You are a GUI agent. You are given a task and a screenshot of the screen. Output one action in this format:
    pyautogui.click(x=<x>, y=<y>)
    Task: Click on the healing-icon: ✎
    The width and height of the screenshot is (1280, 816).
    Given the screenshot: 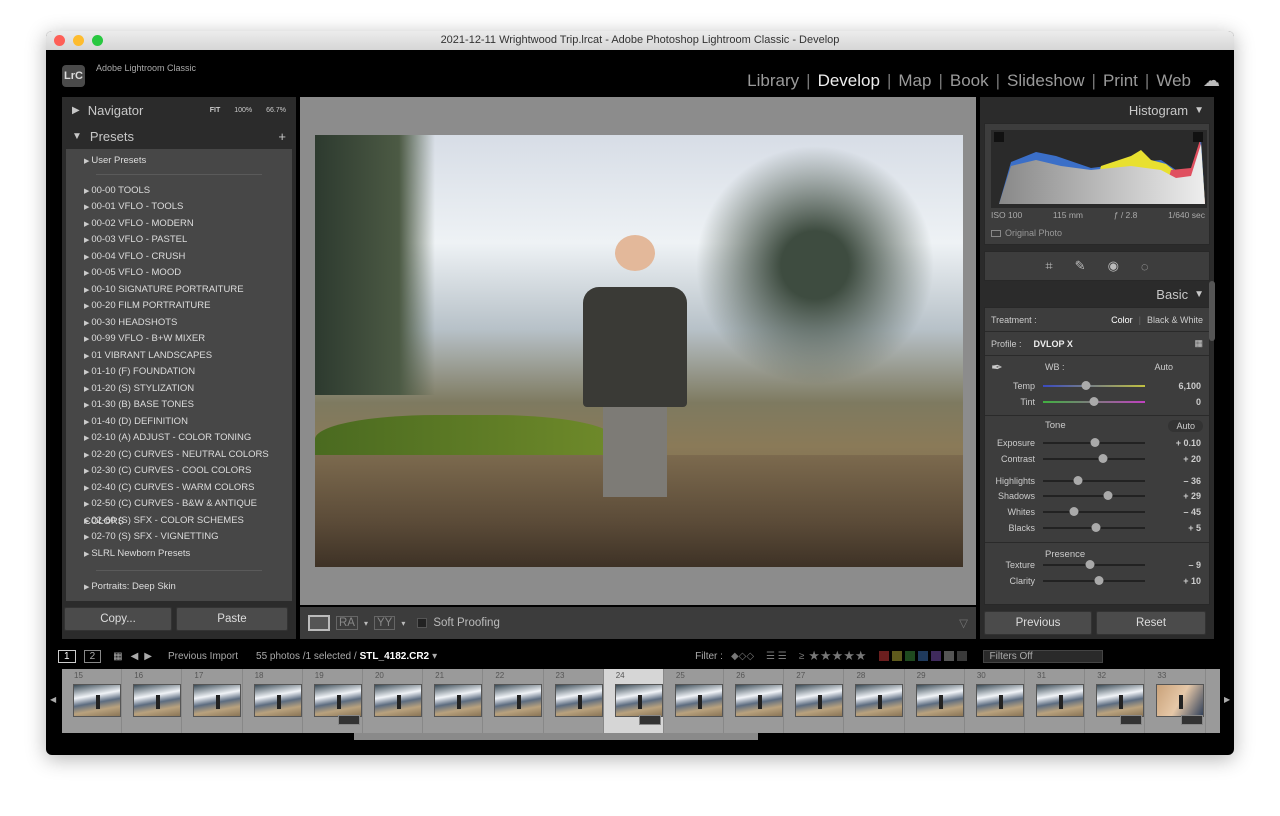 What is the action you would take?
    pyautogui.click(x=1080, y=266)
    